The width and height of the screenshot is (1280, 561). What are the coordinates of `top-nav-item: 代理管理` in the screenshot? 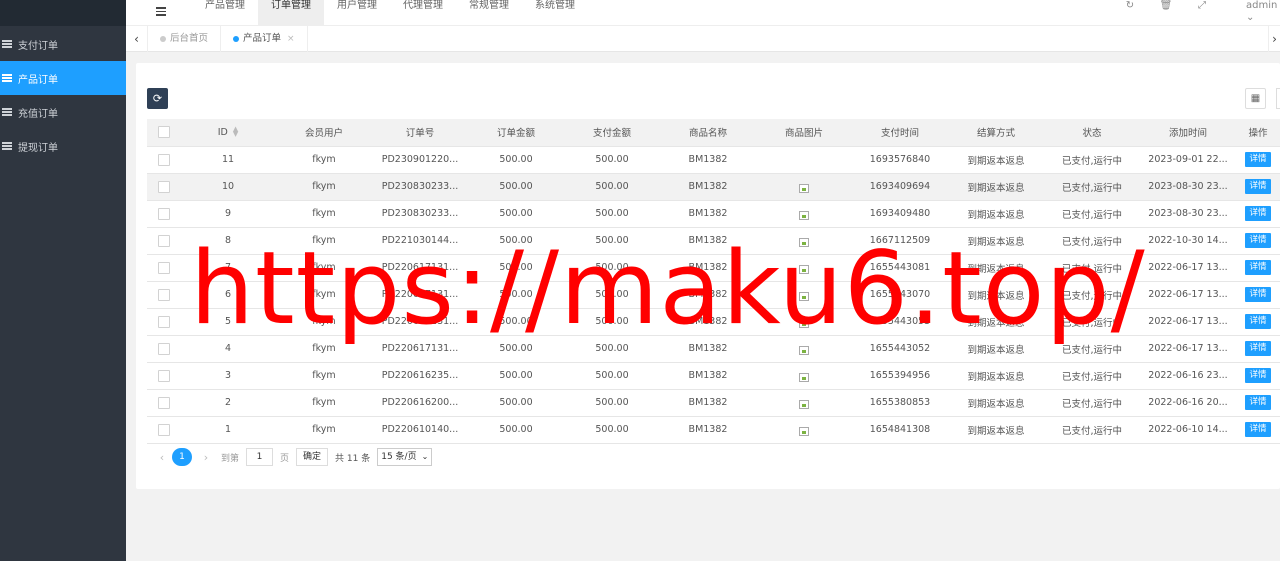 It's located at (423, 13).